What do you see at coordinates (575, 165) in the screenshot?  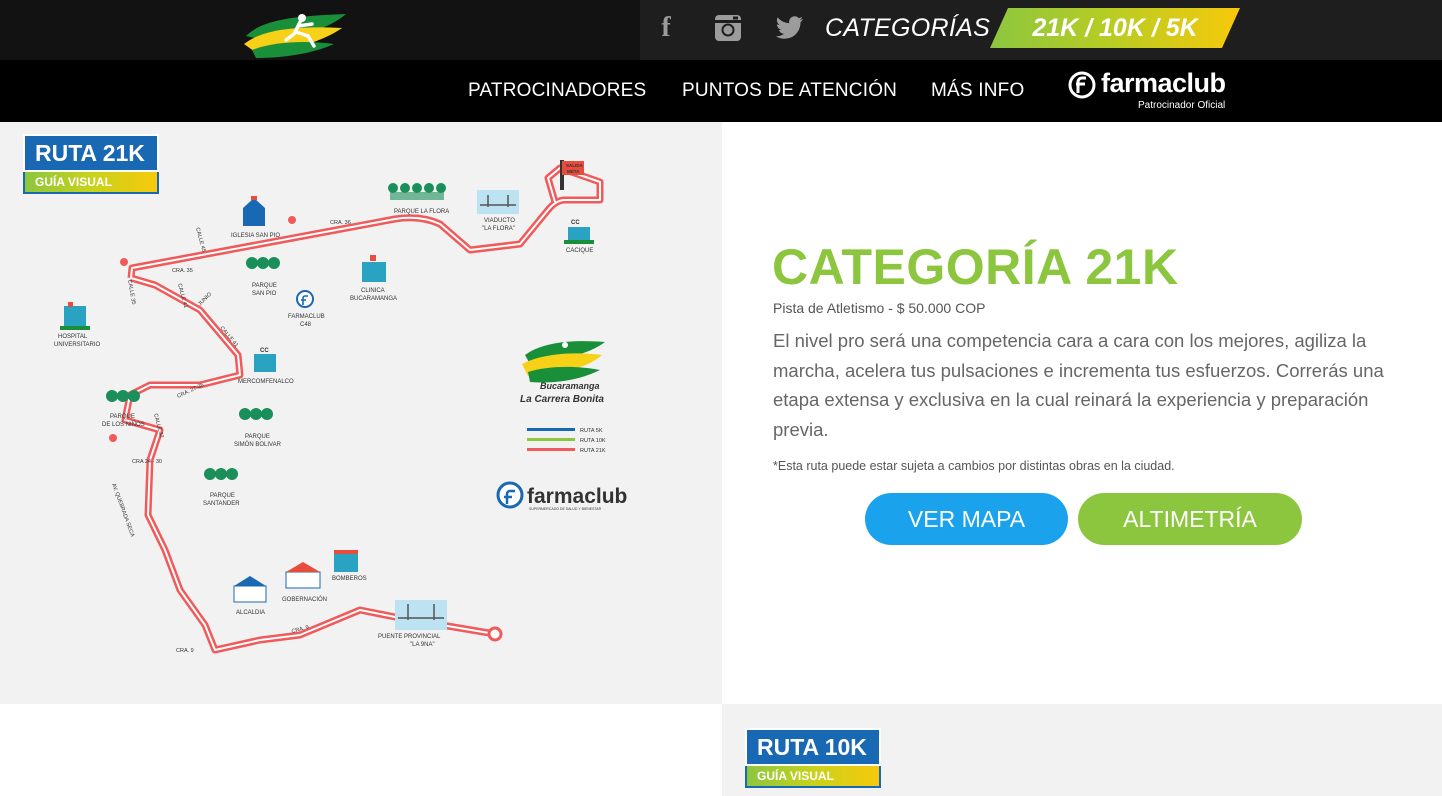 I see `svg-text: SALIDA` at bounding box center [575, 165].